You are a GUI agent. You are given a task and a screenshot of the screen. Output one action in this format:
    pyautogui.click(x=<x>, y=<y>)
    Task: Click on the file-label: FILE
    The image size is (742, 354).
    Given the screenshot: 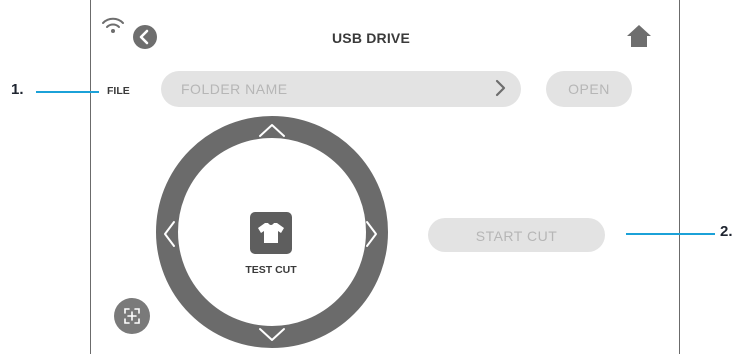 What is the action you would take?
    pyautogui.click(x=118, y=91)
    